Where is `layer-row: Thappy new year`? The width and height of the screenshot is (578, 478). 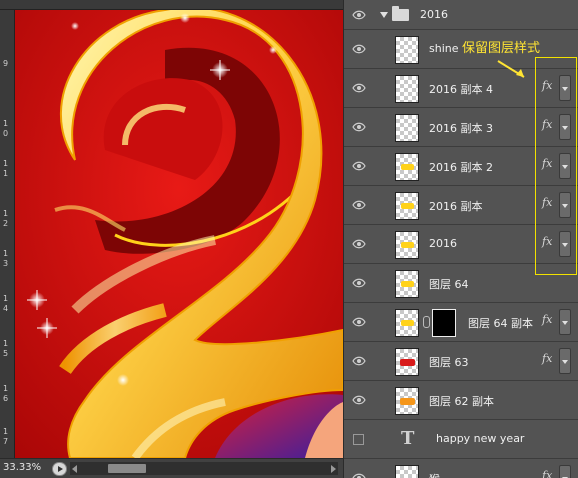 layer-row: Thappy new year is located at coordinates (461, 439).